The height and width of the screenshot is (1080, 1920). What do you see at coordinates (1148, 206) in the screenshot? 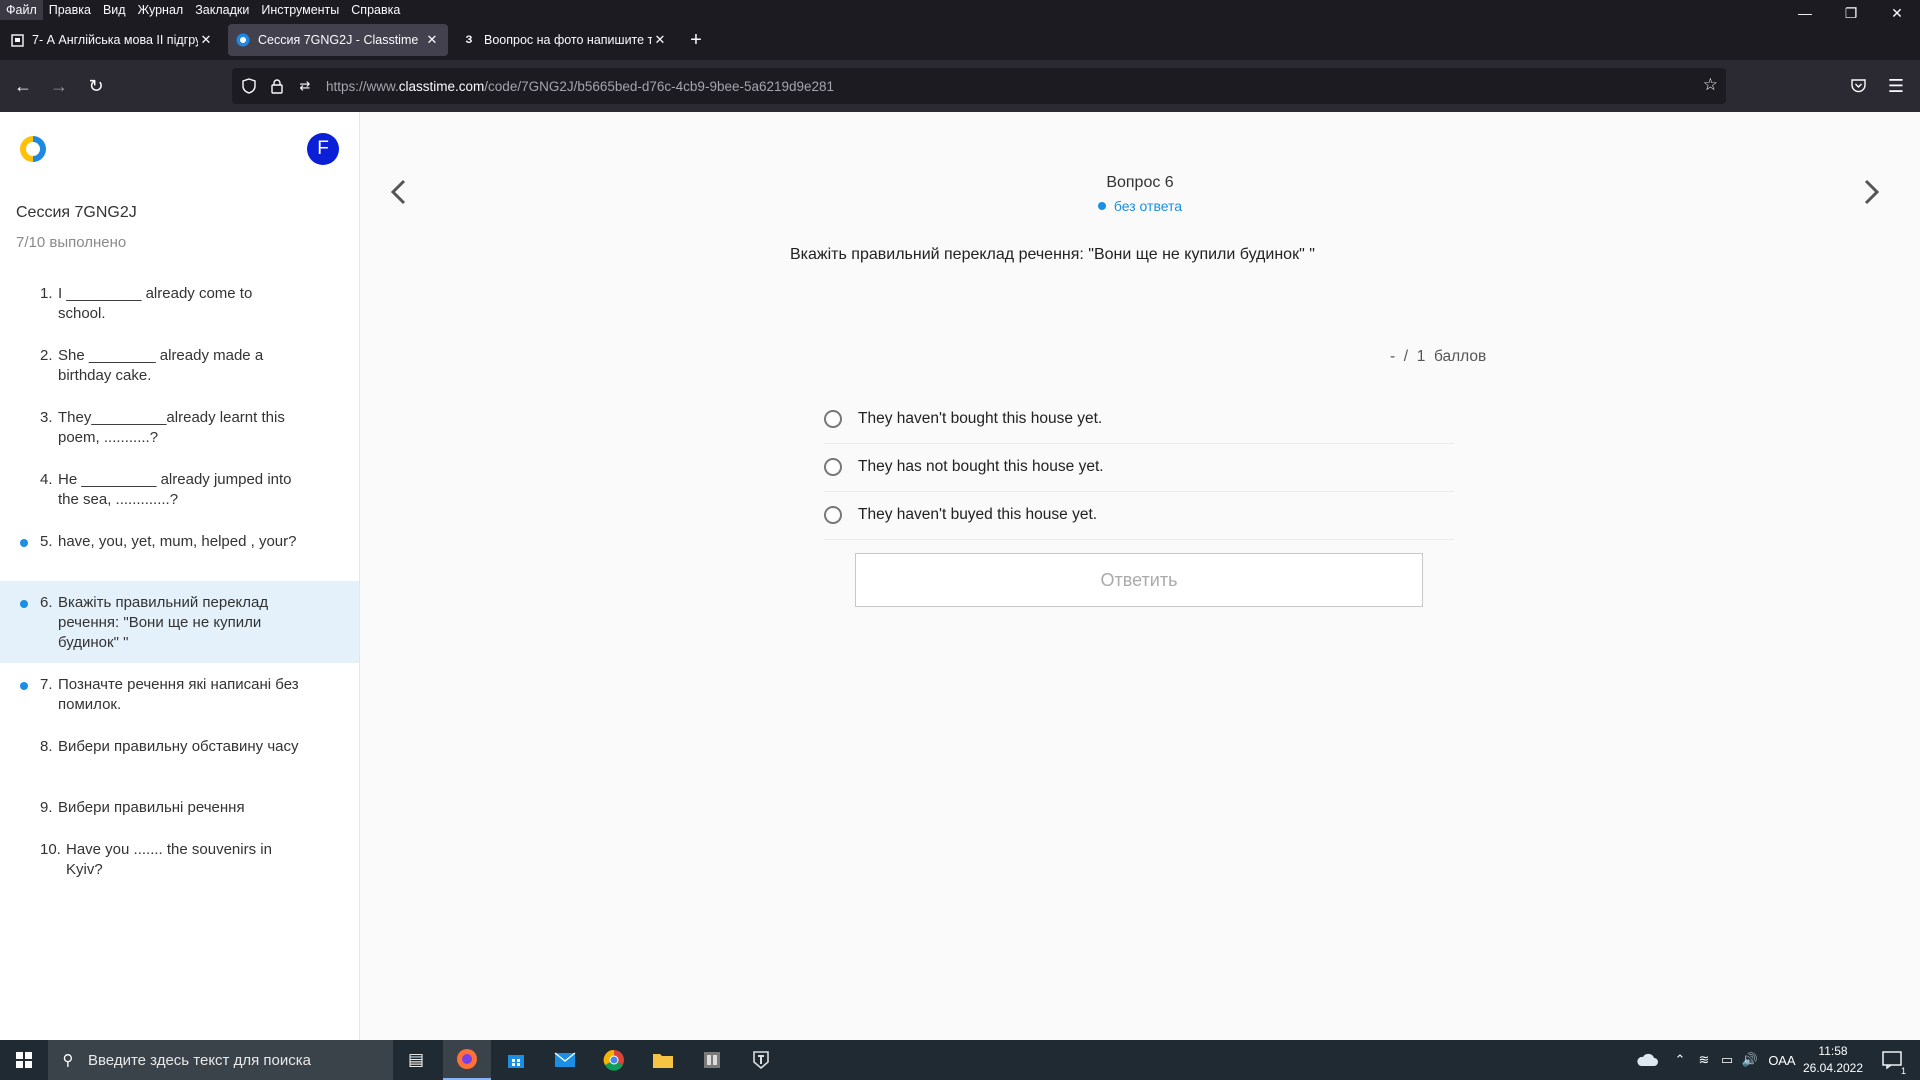
I see `status-text: без ответа` at bounding box center [1148, 206].